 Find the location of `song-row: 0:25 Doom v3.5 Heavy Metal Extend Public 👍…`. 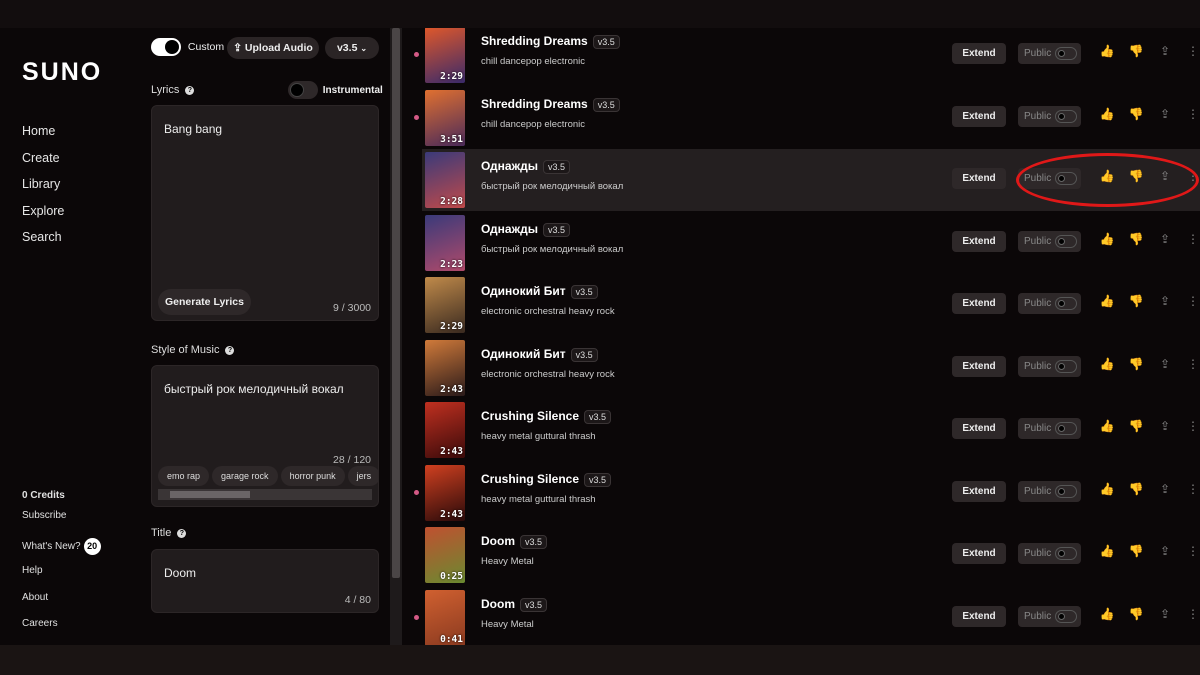

song-row: 0:25 Doom v3.5 Heavy Metal Extend Public 👍… is located at coordinates (811, 555).